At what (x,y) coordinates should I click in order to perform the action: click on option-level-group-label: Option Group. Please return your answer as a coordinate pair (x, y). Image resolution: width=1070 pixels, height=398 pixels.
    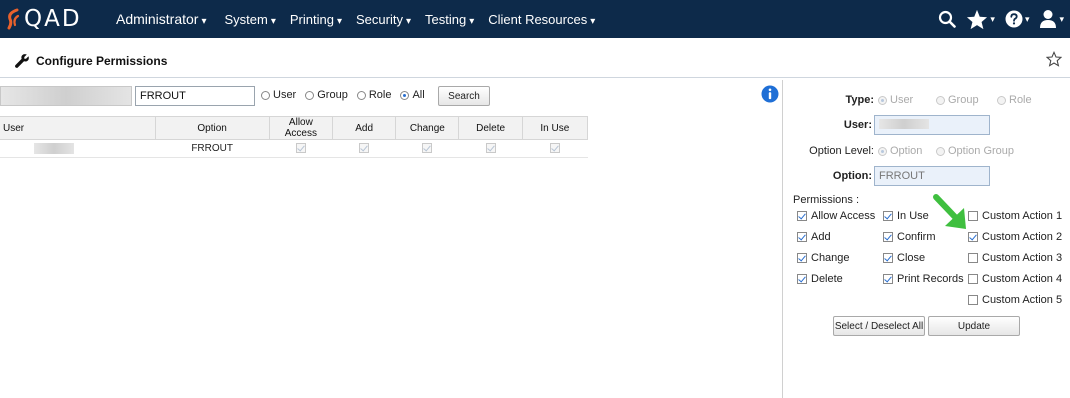
    Looking at the image, I should click on (981, 151).